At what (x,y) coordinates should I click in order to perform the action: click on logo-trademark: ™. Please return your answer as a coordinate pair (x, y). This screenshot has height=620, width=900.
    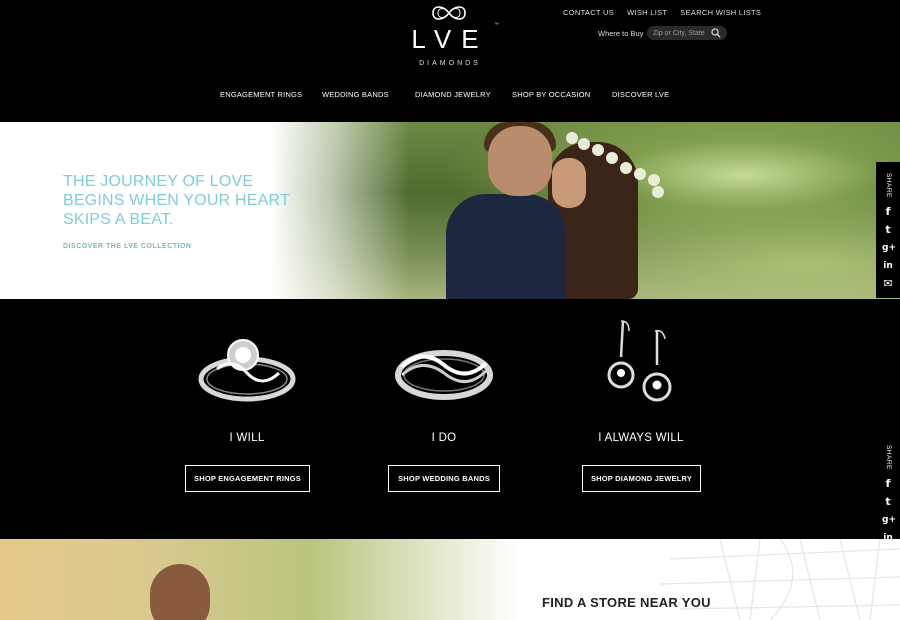
    Looking at the image, I should click on (496, 25).